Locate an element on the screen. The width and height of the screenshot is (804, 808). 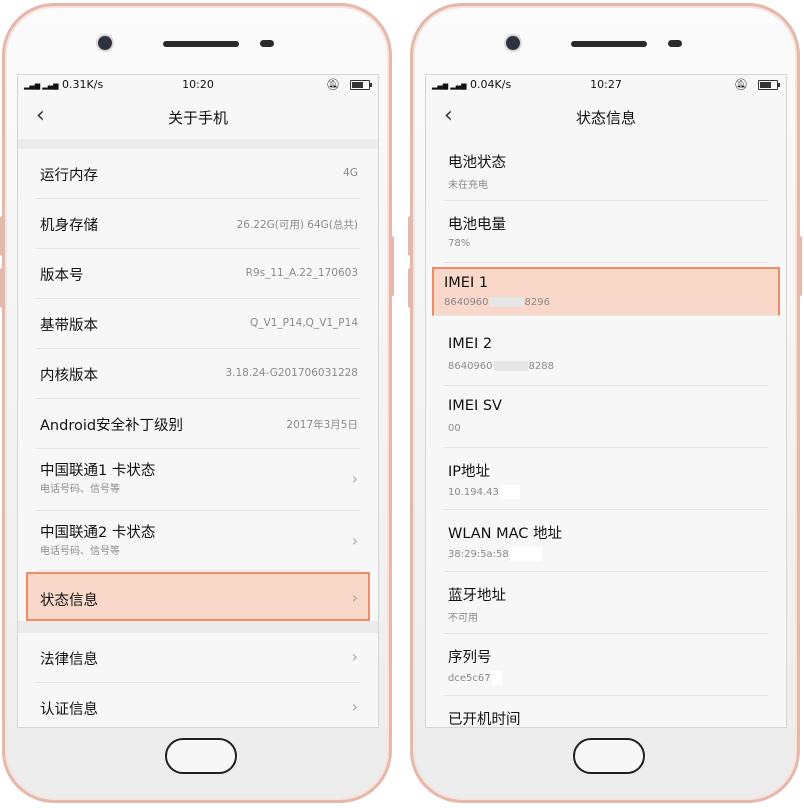
row-label: IMEI SV is located at coordinates (475, 406).